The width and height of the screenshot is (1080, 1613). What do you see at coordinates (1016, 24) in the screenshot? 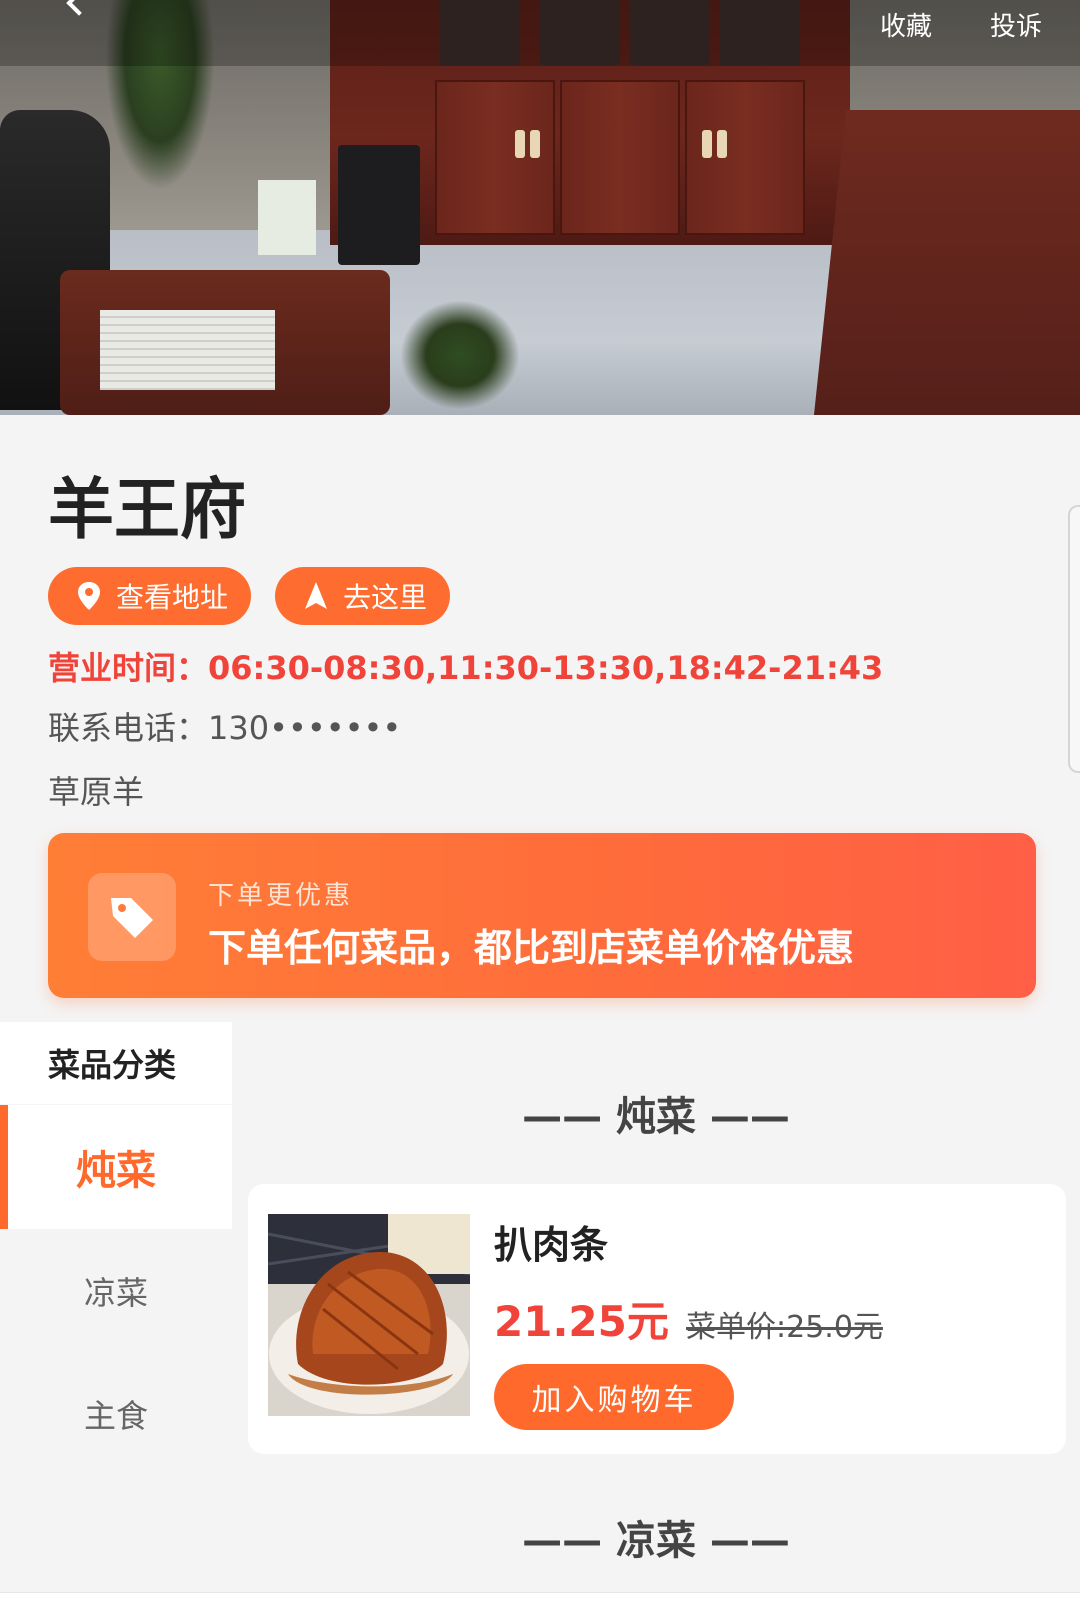
I see `complain-button: 投诉` at bounding box center [1016, 24].